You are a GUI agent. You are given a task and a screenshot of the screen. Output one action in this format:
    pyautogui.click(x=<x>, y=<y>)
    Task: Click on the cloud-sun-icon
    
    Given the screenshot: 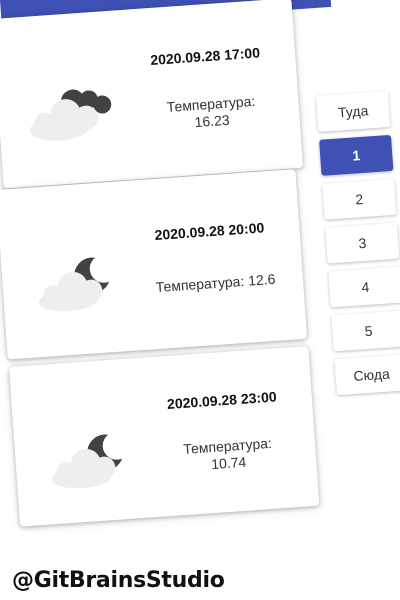 What is the action you would take?
    pyautogui.click(x=70, y=115)
    